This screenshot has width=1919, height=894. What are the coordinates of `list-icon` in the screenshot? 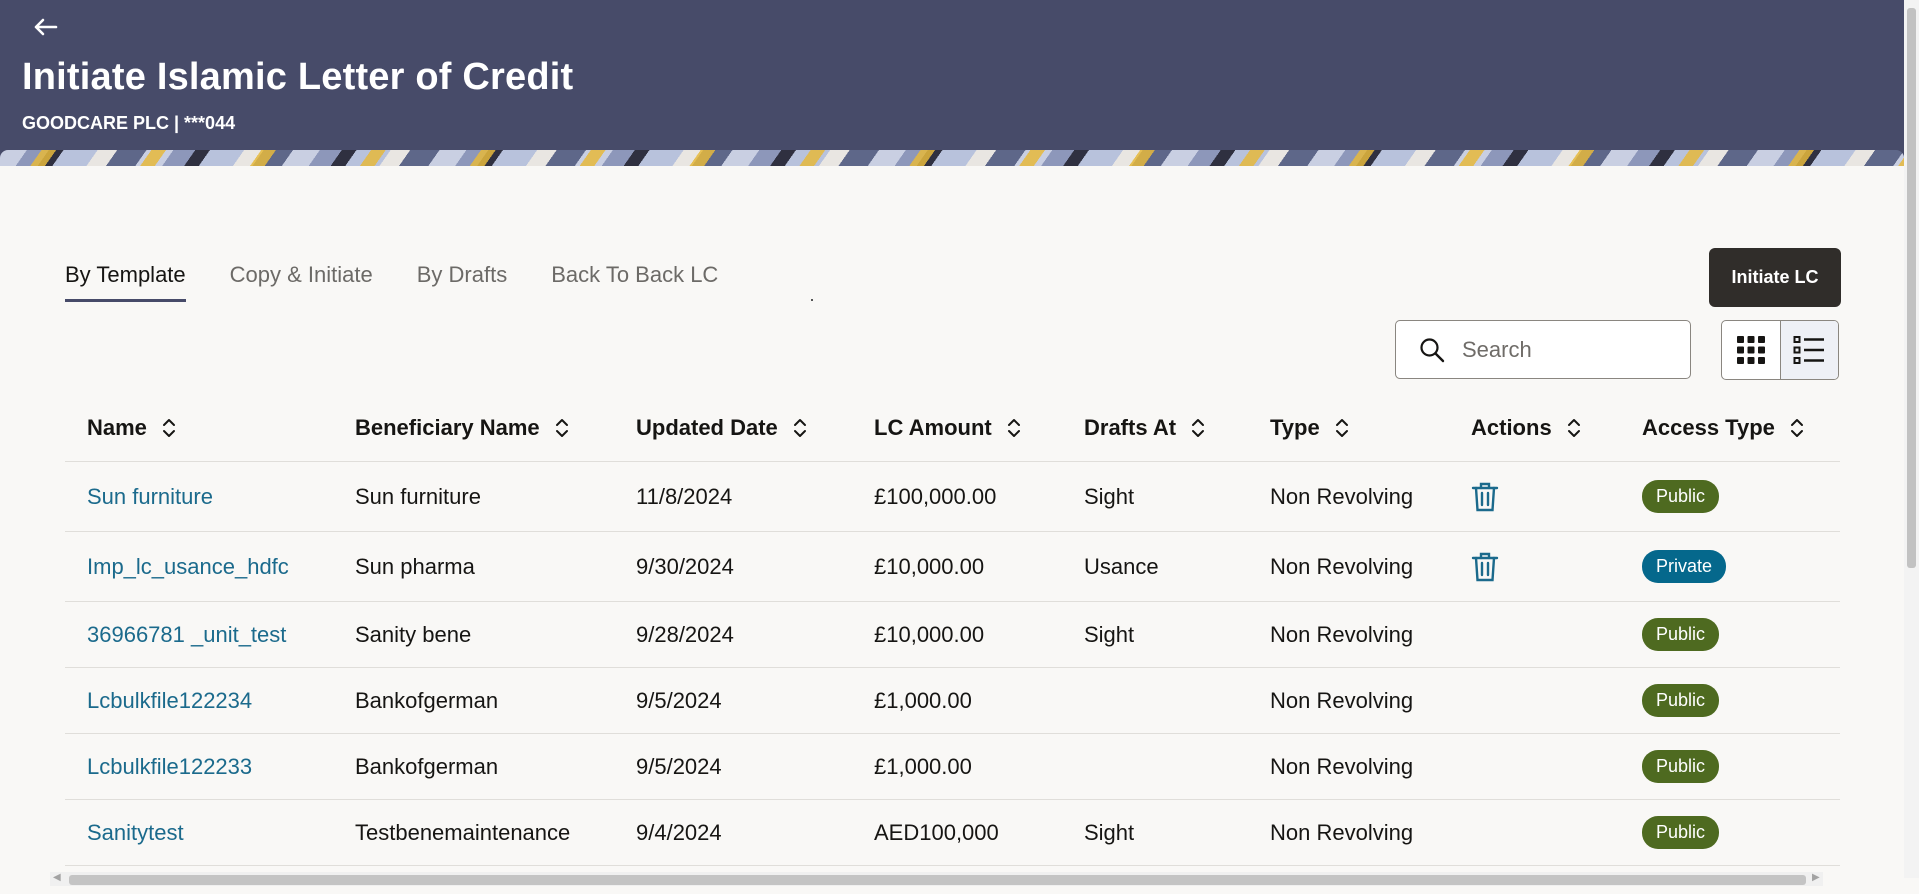 It's located at (1809, 350).